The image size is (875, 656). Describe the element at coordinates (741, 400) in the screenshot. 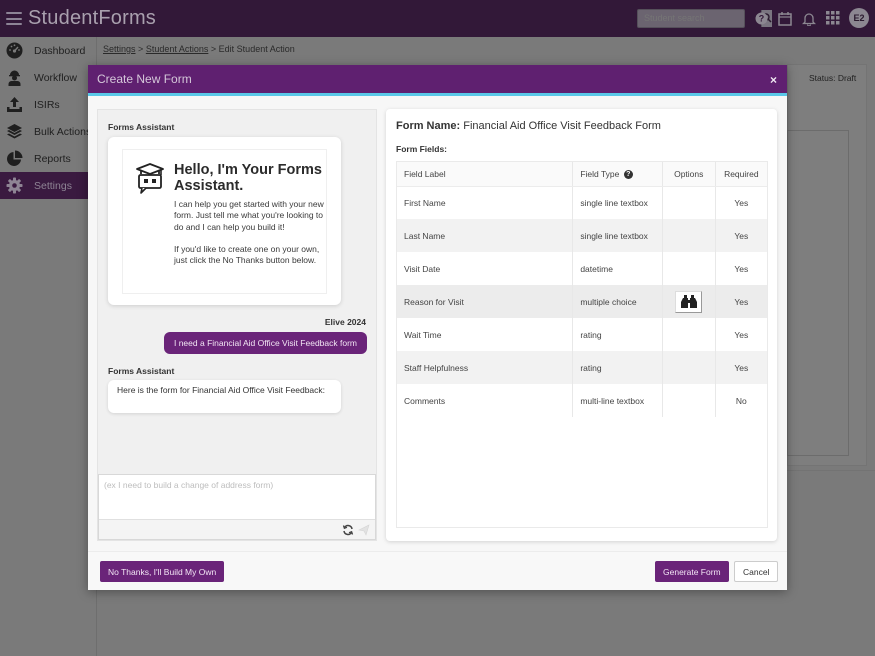

I see `required-cell: No` at that location.